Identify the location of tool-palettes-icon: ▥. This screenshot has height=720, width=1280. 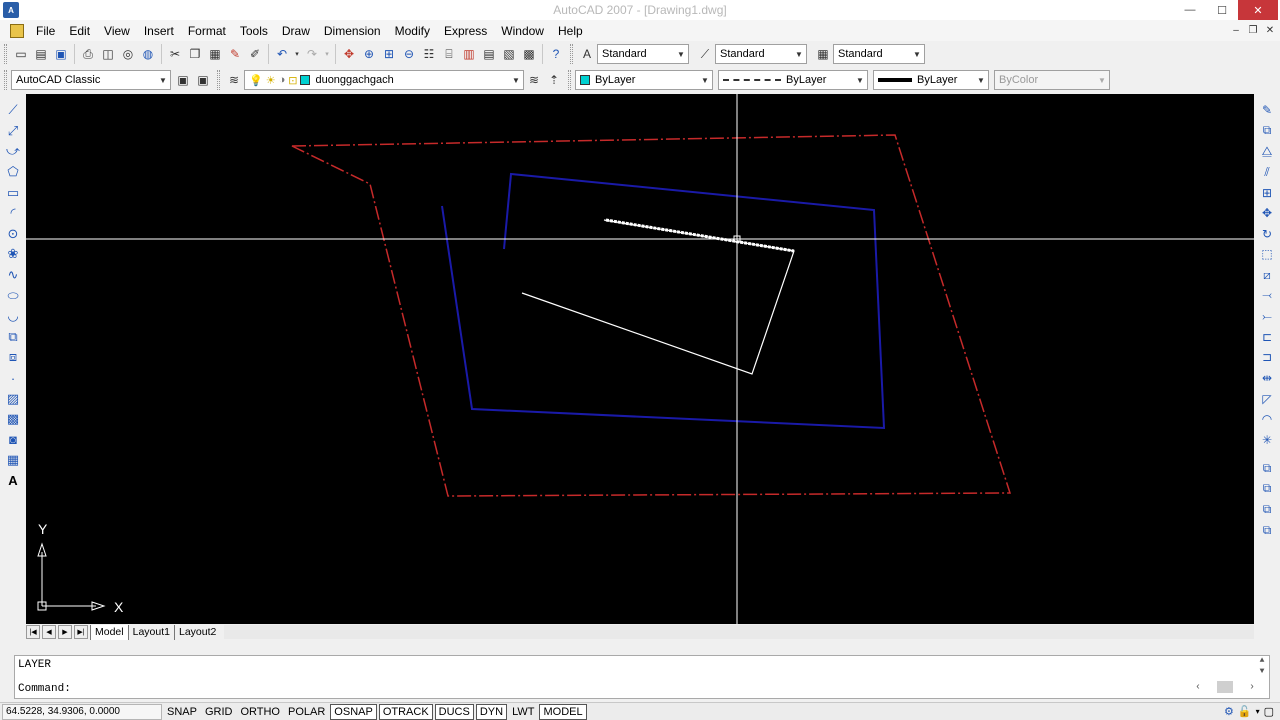
(469, 54).